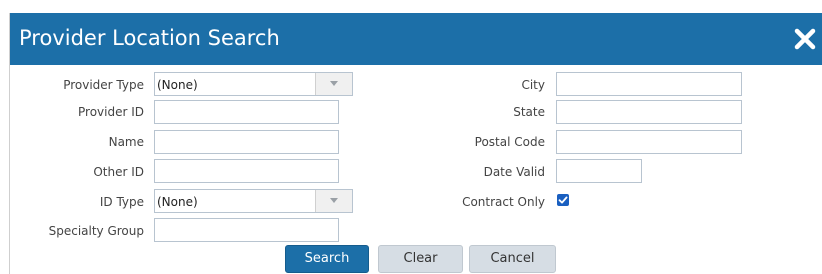  What do you see at coordinates (805, 39) in the screenshot?
I see `close-icon` at bounding box center [805, 39].